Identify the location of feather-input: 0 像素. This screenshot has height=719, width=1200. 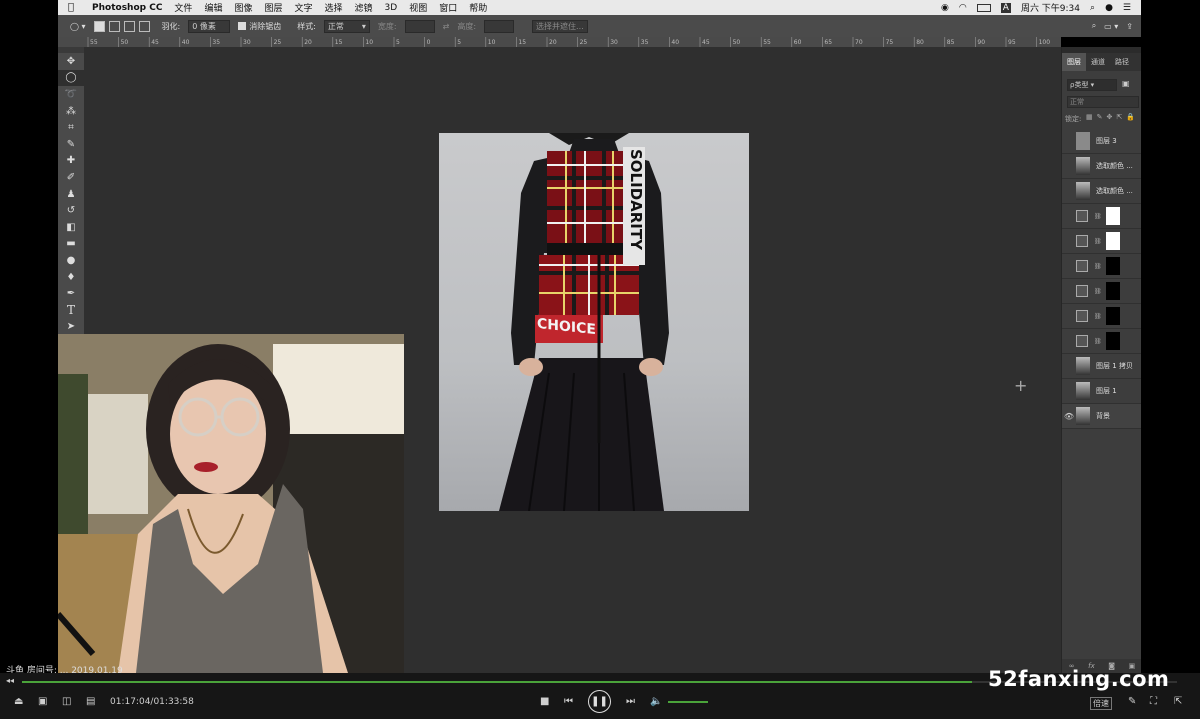
(209, 26).